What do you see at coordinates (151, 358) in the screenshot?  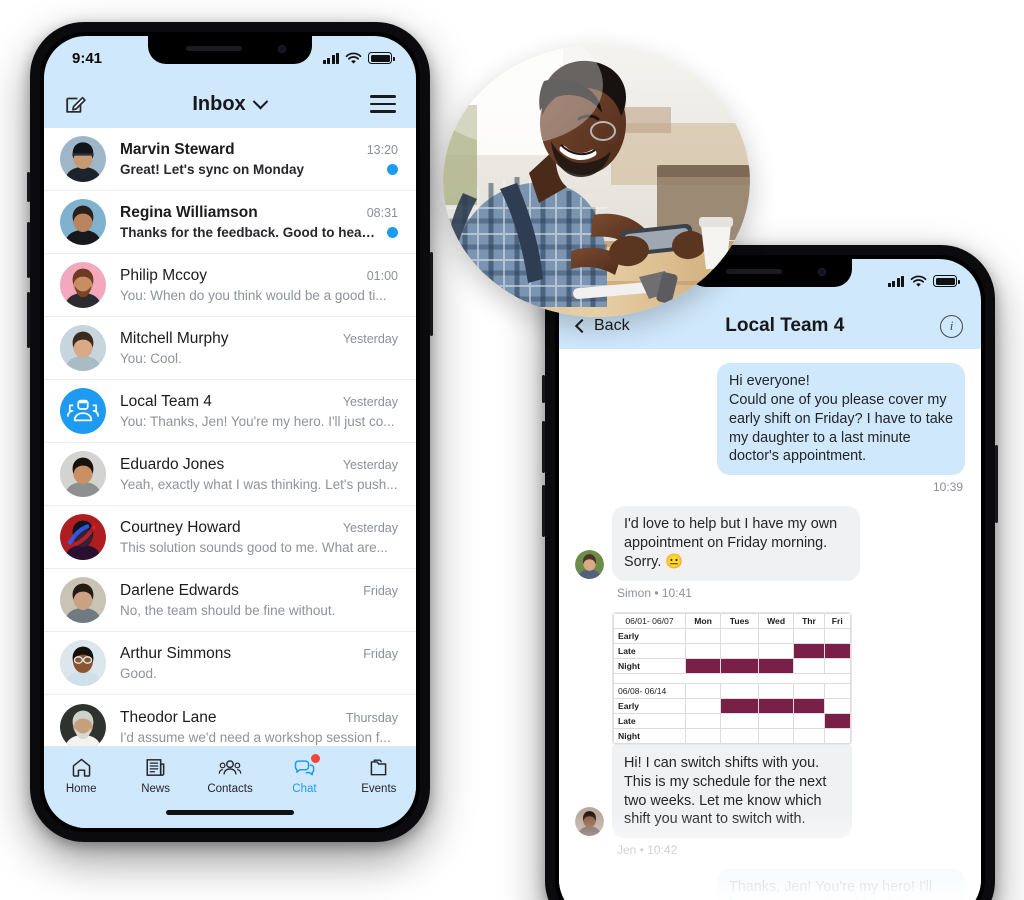 I see `message-preview: You: Cool.` at bounding box center [151, 358].